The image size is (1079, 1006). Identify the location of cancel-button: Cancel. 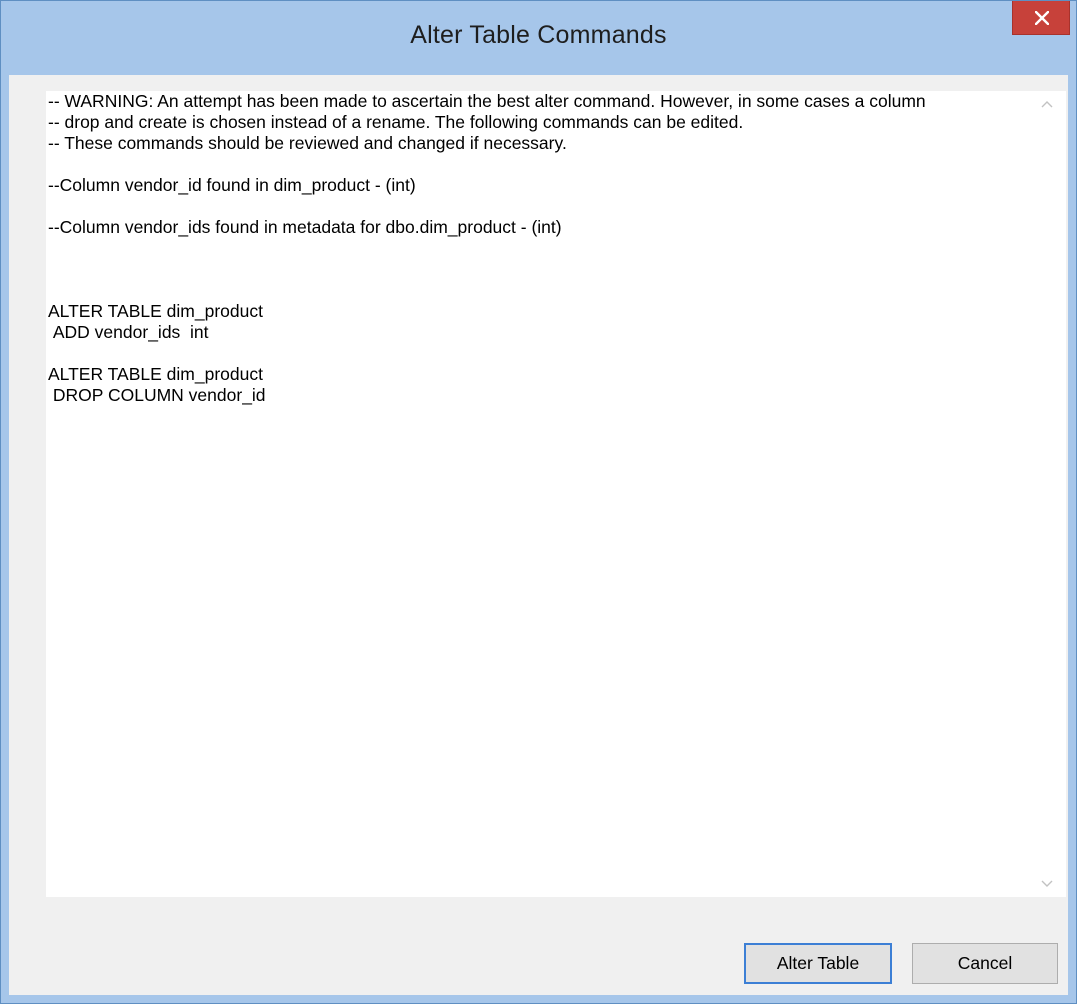
(985, 963).